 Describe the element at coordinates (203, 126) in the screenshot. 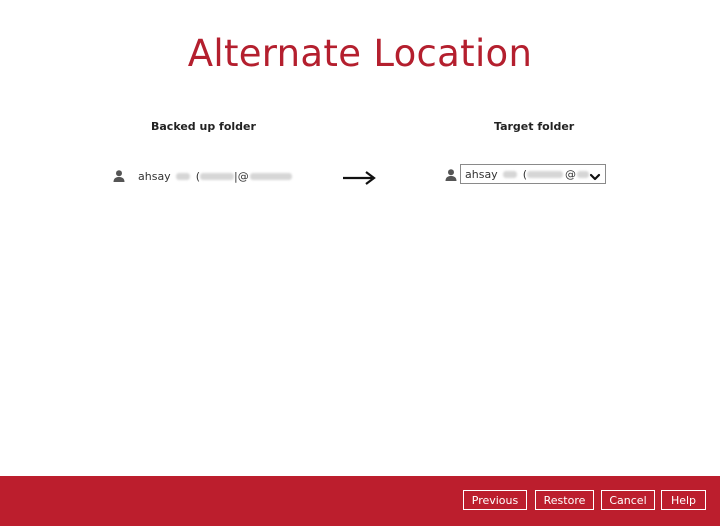

I see `backed-up-folder-header: Backed up folder` at that location.